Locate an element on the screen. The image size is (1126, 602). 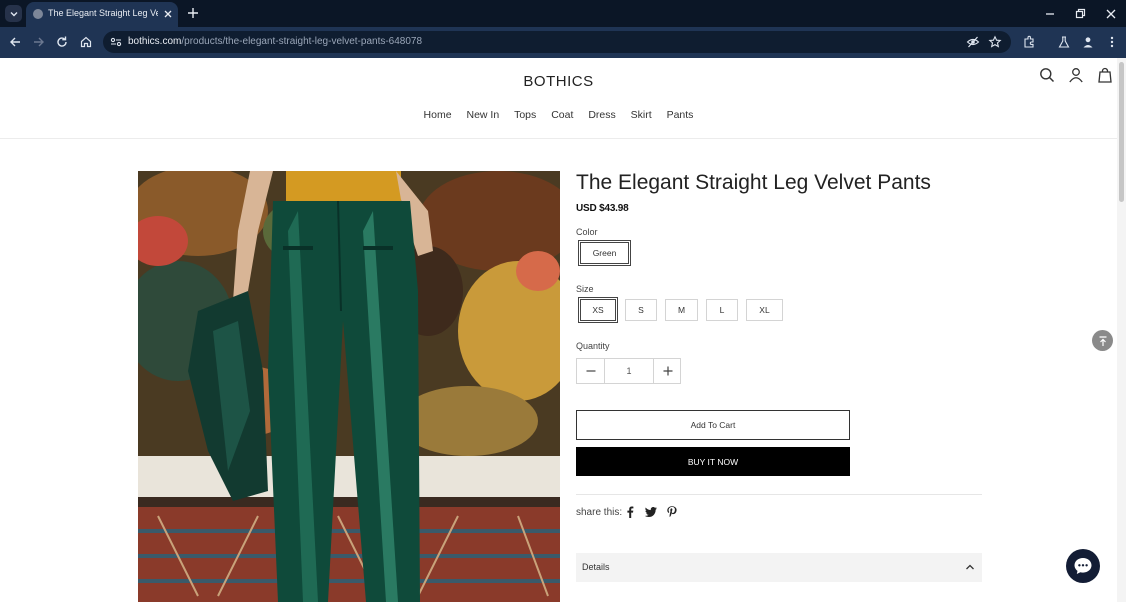
close-icon is located at coordinates (168, 14).